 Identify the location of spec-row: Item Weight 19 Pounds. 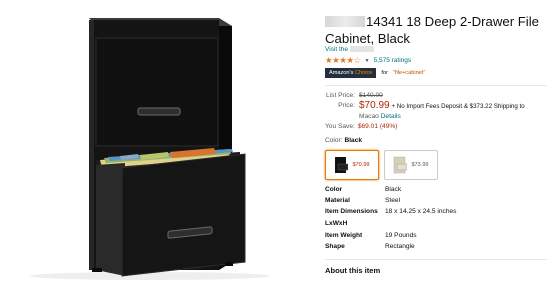
(390, 235).